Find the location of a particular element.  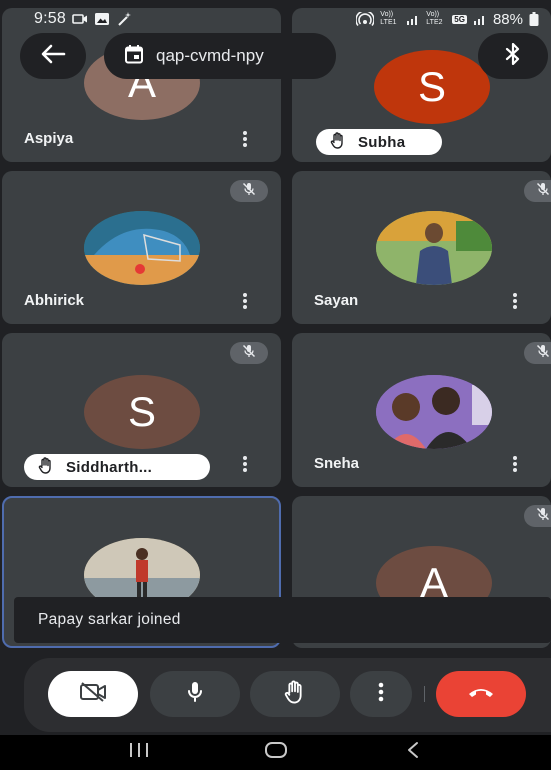

battery-icon is located at coordinates (534, 19).